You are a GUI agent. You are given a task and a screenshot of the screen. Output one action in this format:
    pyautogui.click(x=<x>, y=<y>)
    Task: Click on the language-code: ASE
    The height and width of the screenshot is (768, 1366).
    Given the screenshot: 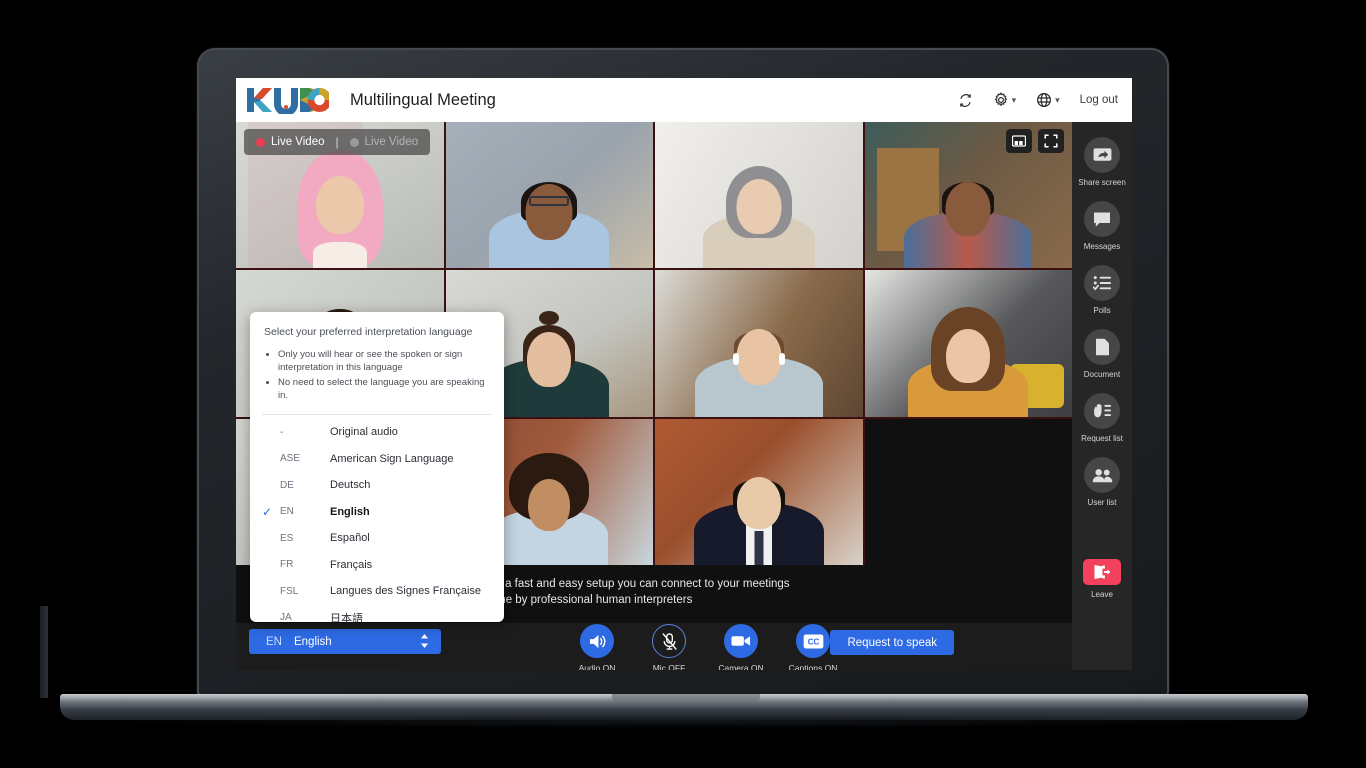 What is the action you would take?
    pyautogui.click(x=290, y=459)
    